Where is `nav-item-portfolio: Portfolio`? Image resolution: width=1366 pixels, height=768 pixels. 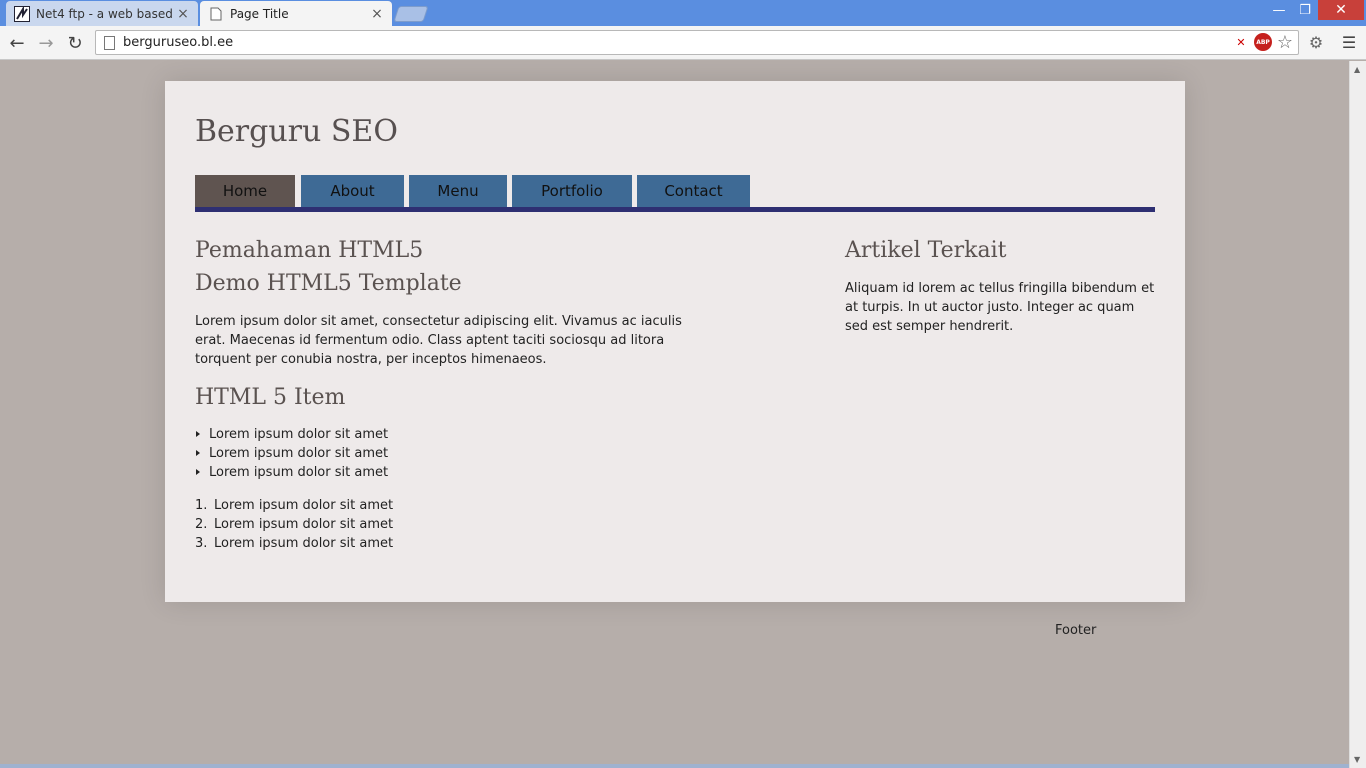 nav-item-portfolio: Portfolio is located at coordinates (572, 191).